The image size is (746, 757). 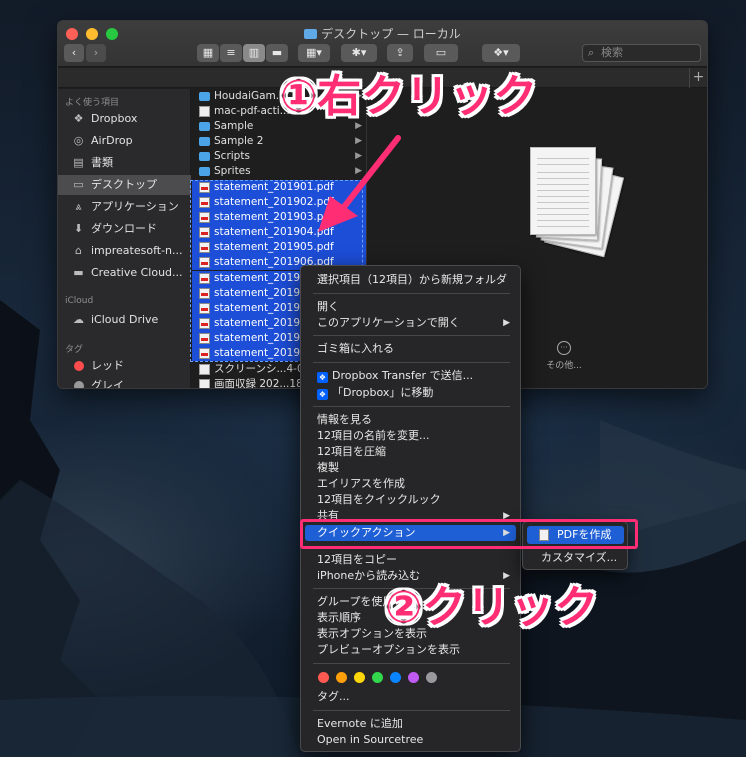 I want to click on folder-icon: ▬, so click(x=78, y=272).